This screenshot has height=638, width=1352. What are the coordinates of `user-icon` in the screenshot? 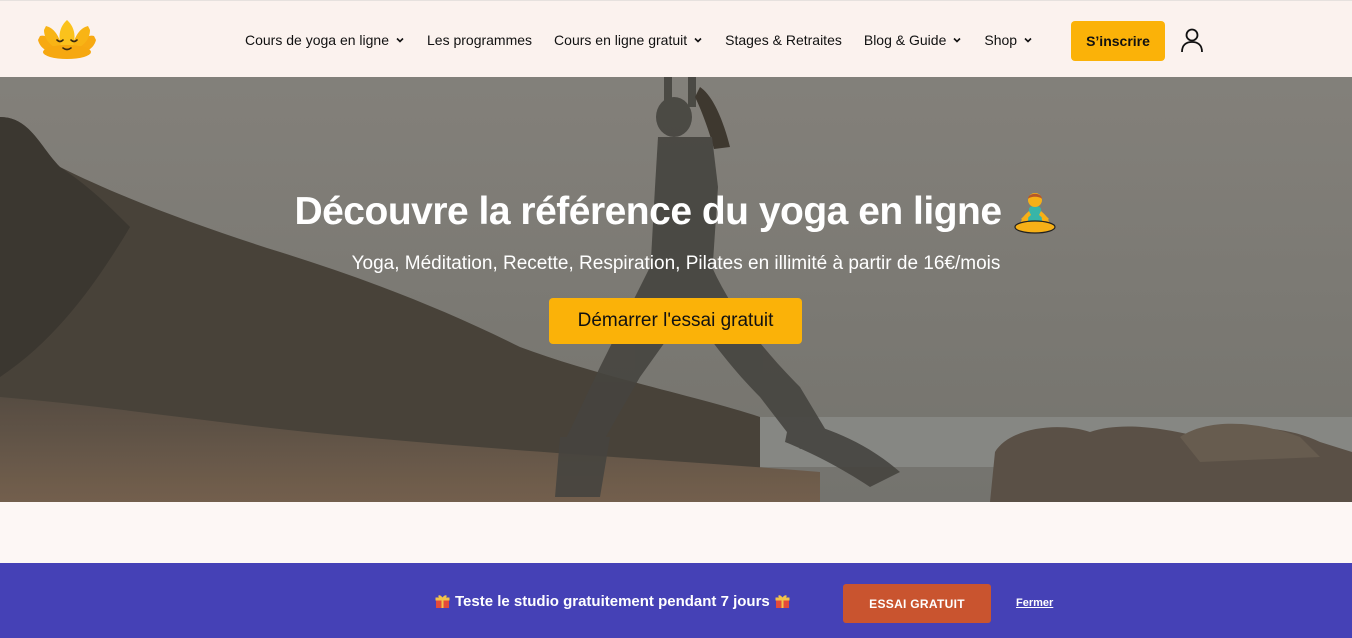 It's located at (1192, 40).